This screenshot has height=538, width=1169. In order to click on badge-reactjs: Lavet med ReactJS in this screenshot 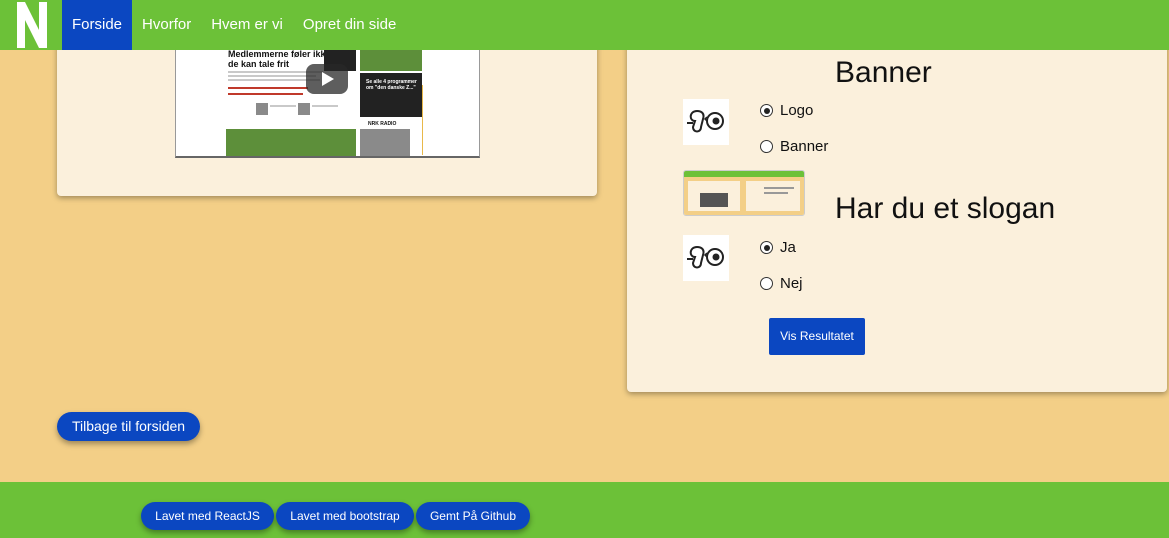, I will do `click(207, 516)`.